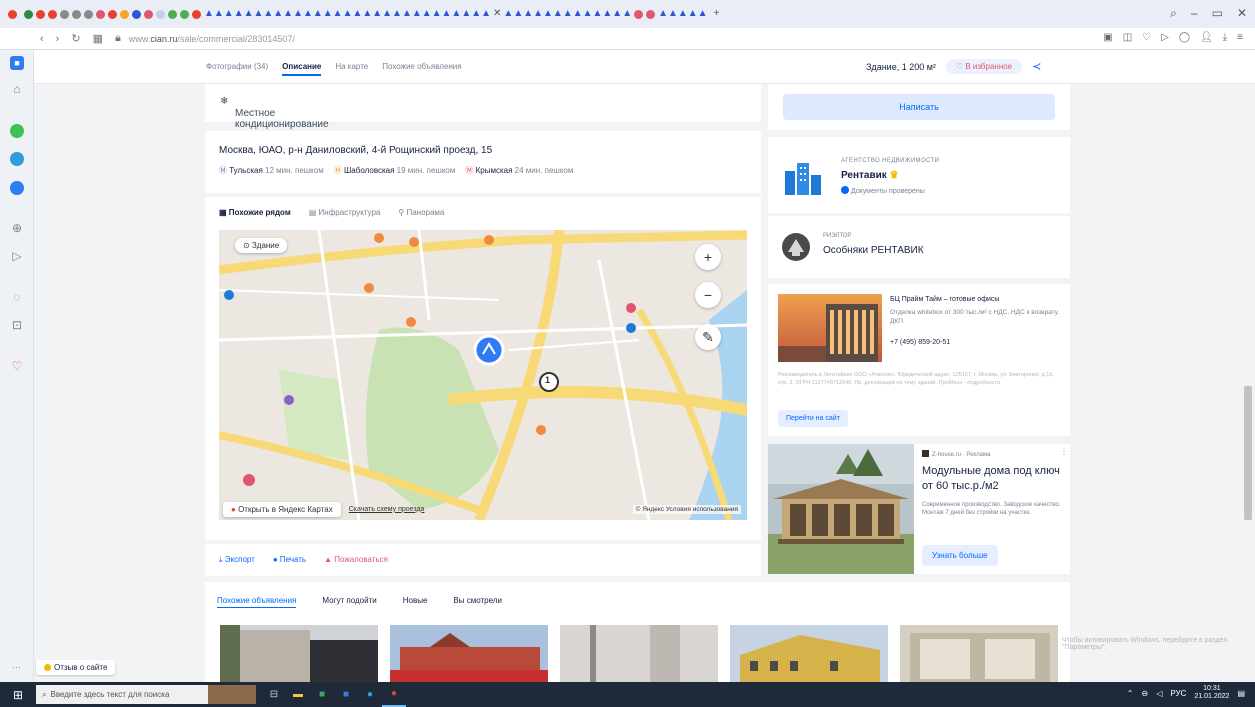 This screenshot has height=707, width=1255. What do you see at coordinates (17, 63) in the screenshot?
I see `speed-dial-icon: ■` at bounding box center [17, 63].